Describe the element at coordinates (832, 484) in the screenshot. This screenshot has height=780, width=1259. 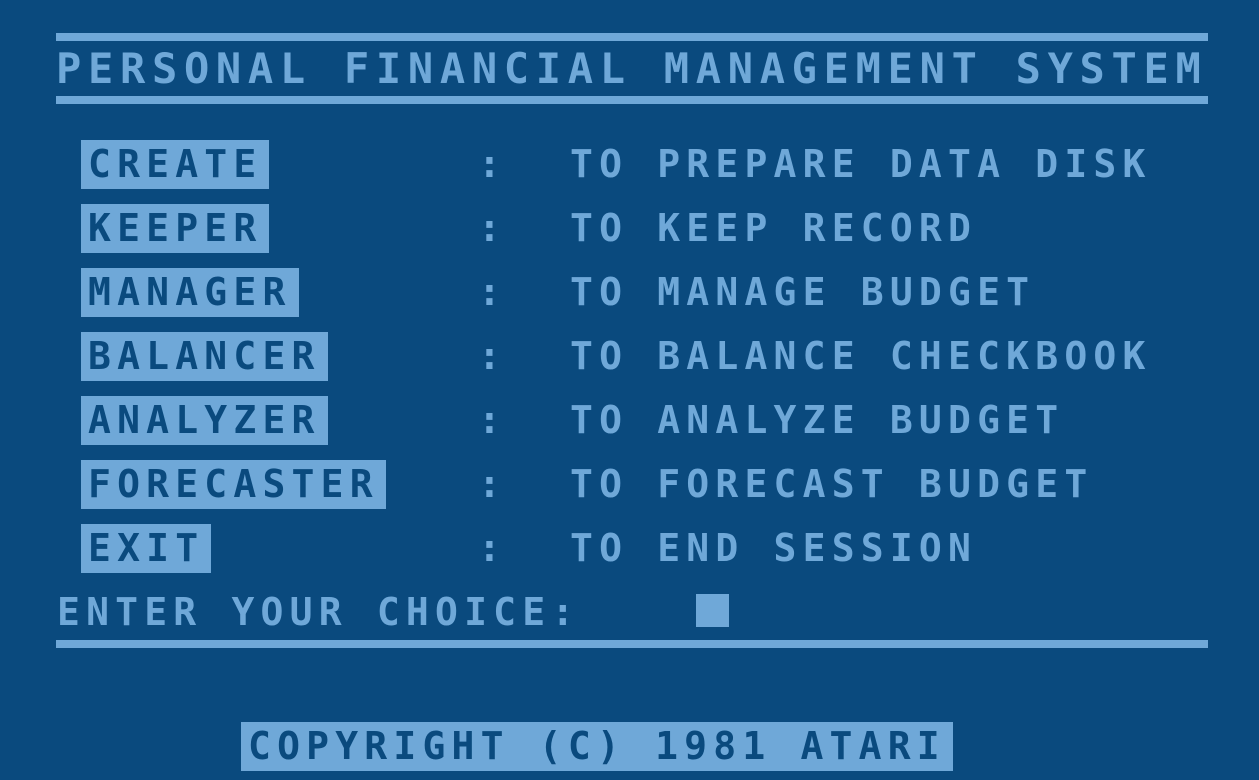
I see `menu-description: TO FORECAST BUDGET` at that location.